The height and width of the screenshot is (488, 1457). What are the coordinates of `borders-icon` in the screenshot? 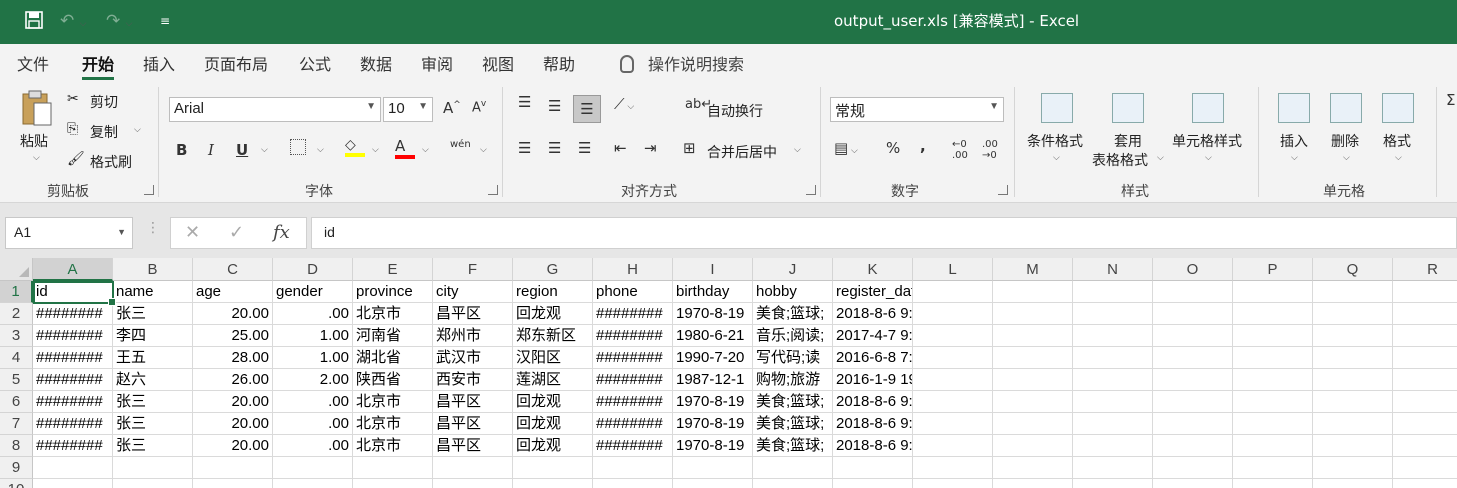 It's located at (298, 149).